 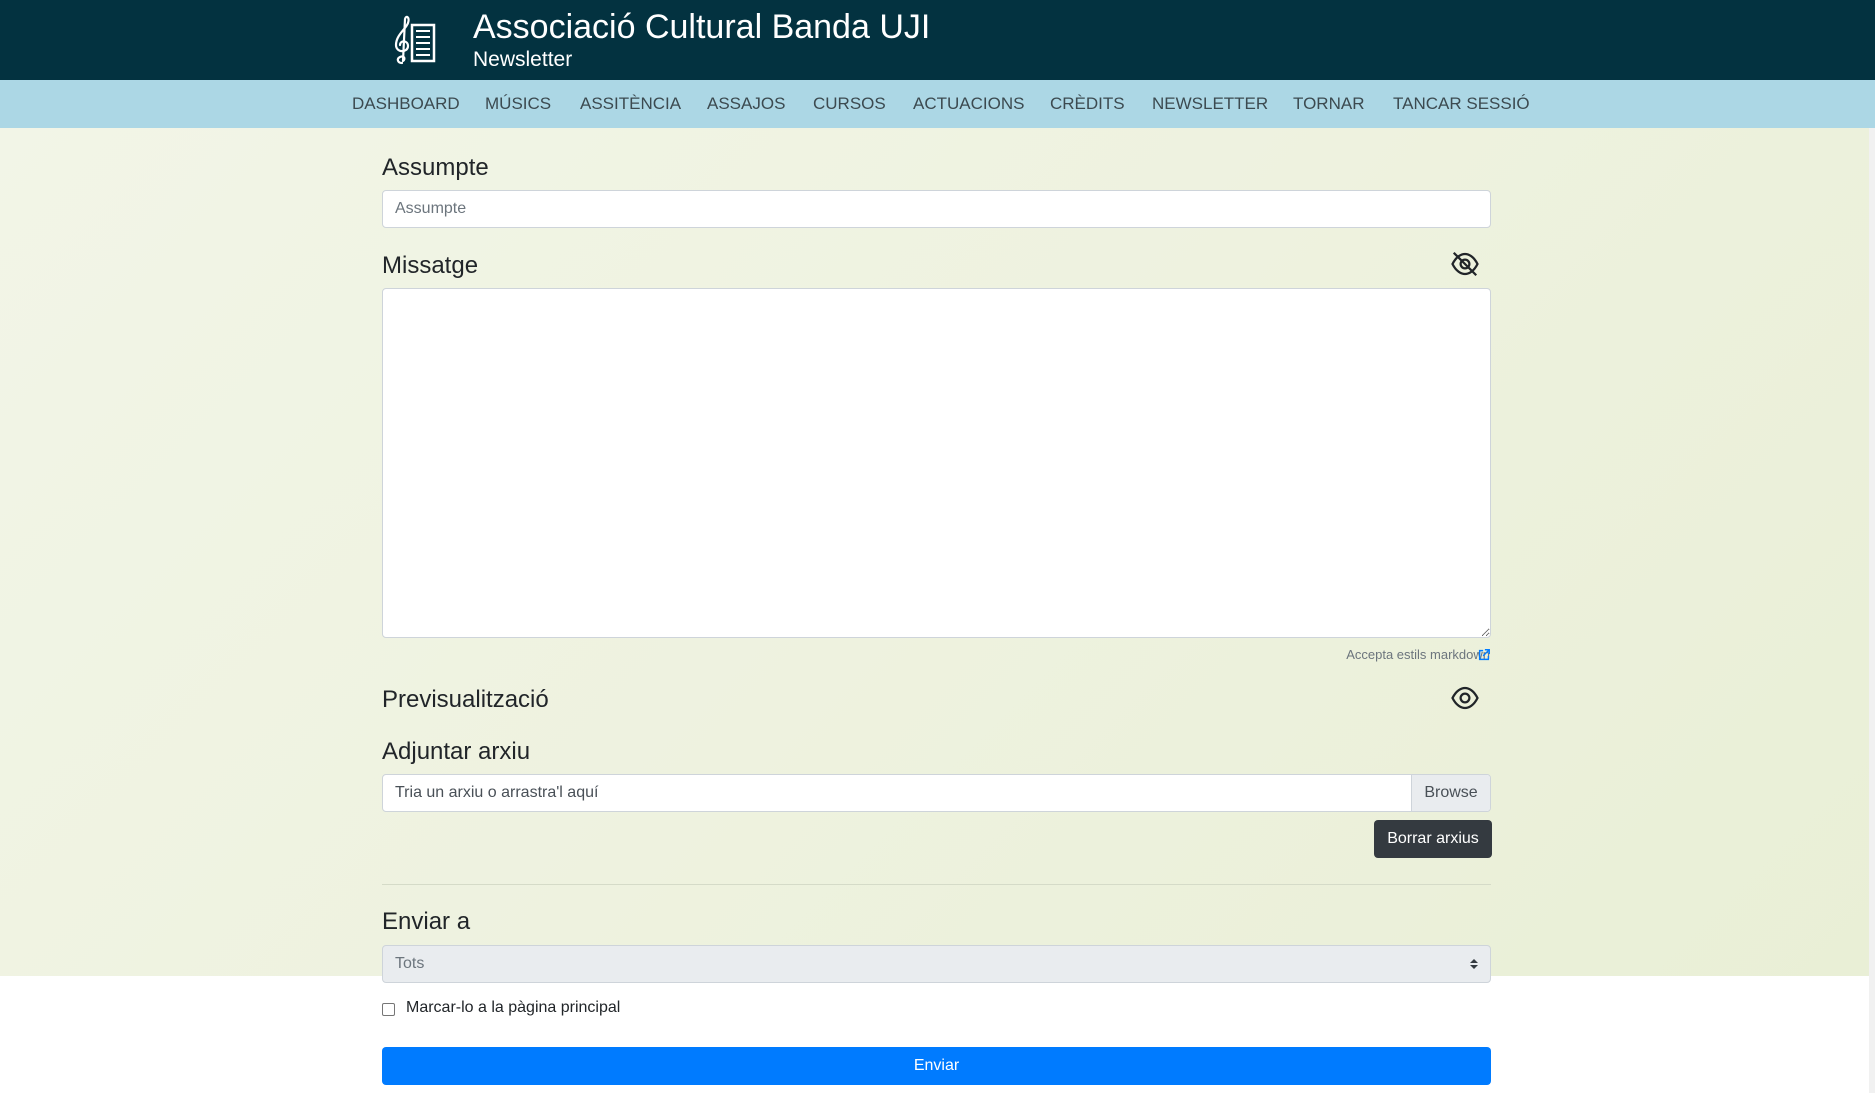 I want to click on page-subtitle: Newsletter, so click(x=523, y=59).